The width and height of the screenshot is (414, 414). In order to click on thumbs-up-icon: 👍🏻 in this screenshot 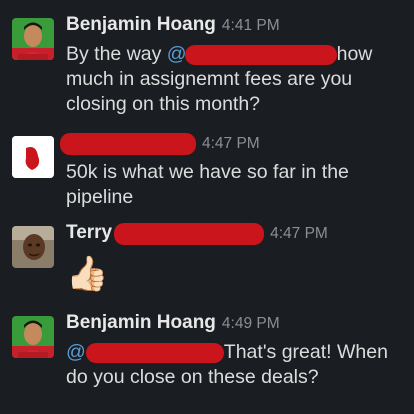, I will do `click(87, 274)`.